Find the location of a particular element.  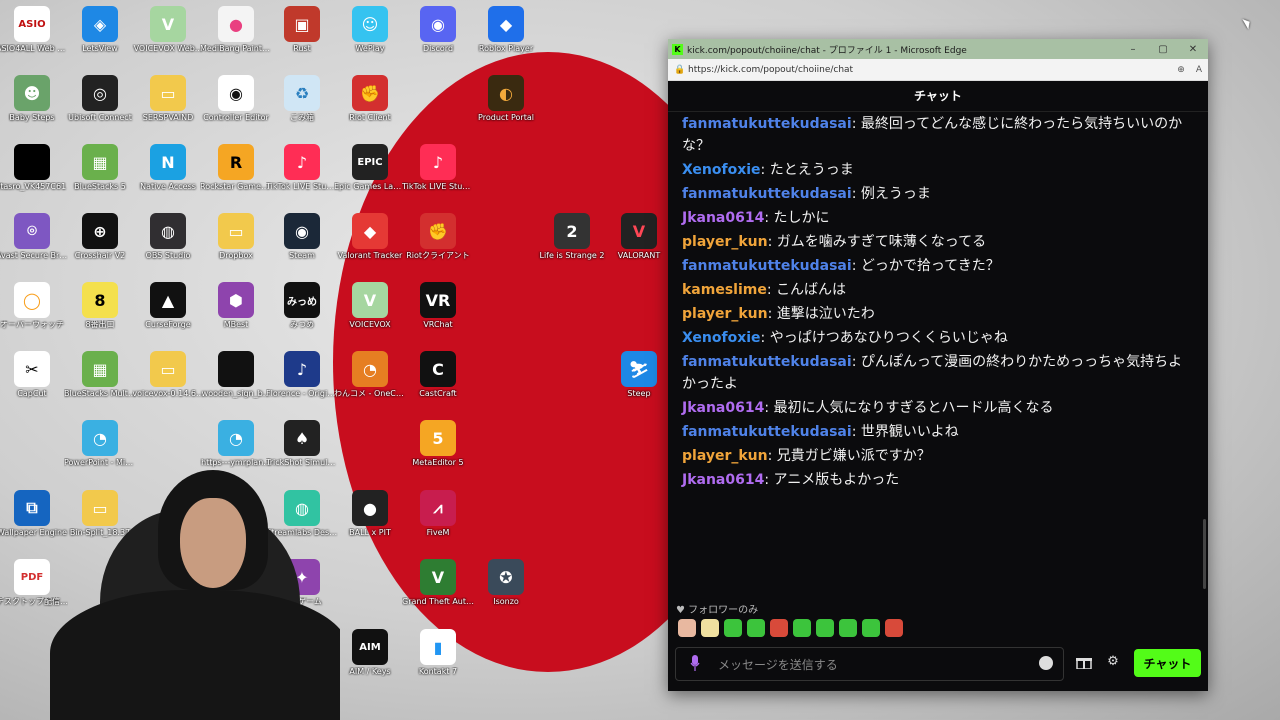

desktop-icon: ♠ TrickShot Simulator is located at coordinates (302, 444).